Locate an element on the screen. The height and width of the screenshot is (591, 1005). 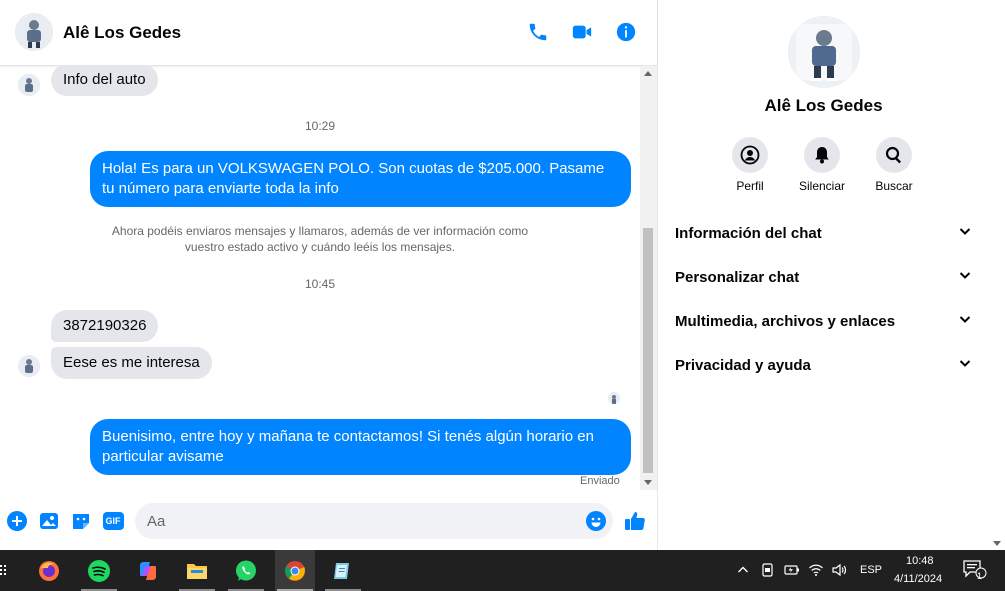
profile-action: Perfil is located at coordinates (750, 165).